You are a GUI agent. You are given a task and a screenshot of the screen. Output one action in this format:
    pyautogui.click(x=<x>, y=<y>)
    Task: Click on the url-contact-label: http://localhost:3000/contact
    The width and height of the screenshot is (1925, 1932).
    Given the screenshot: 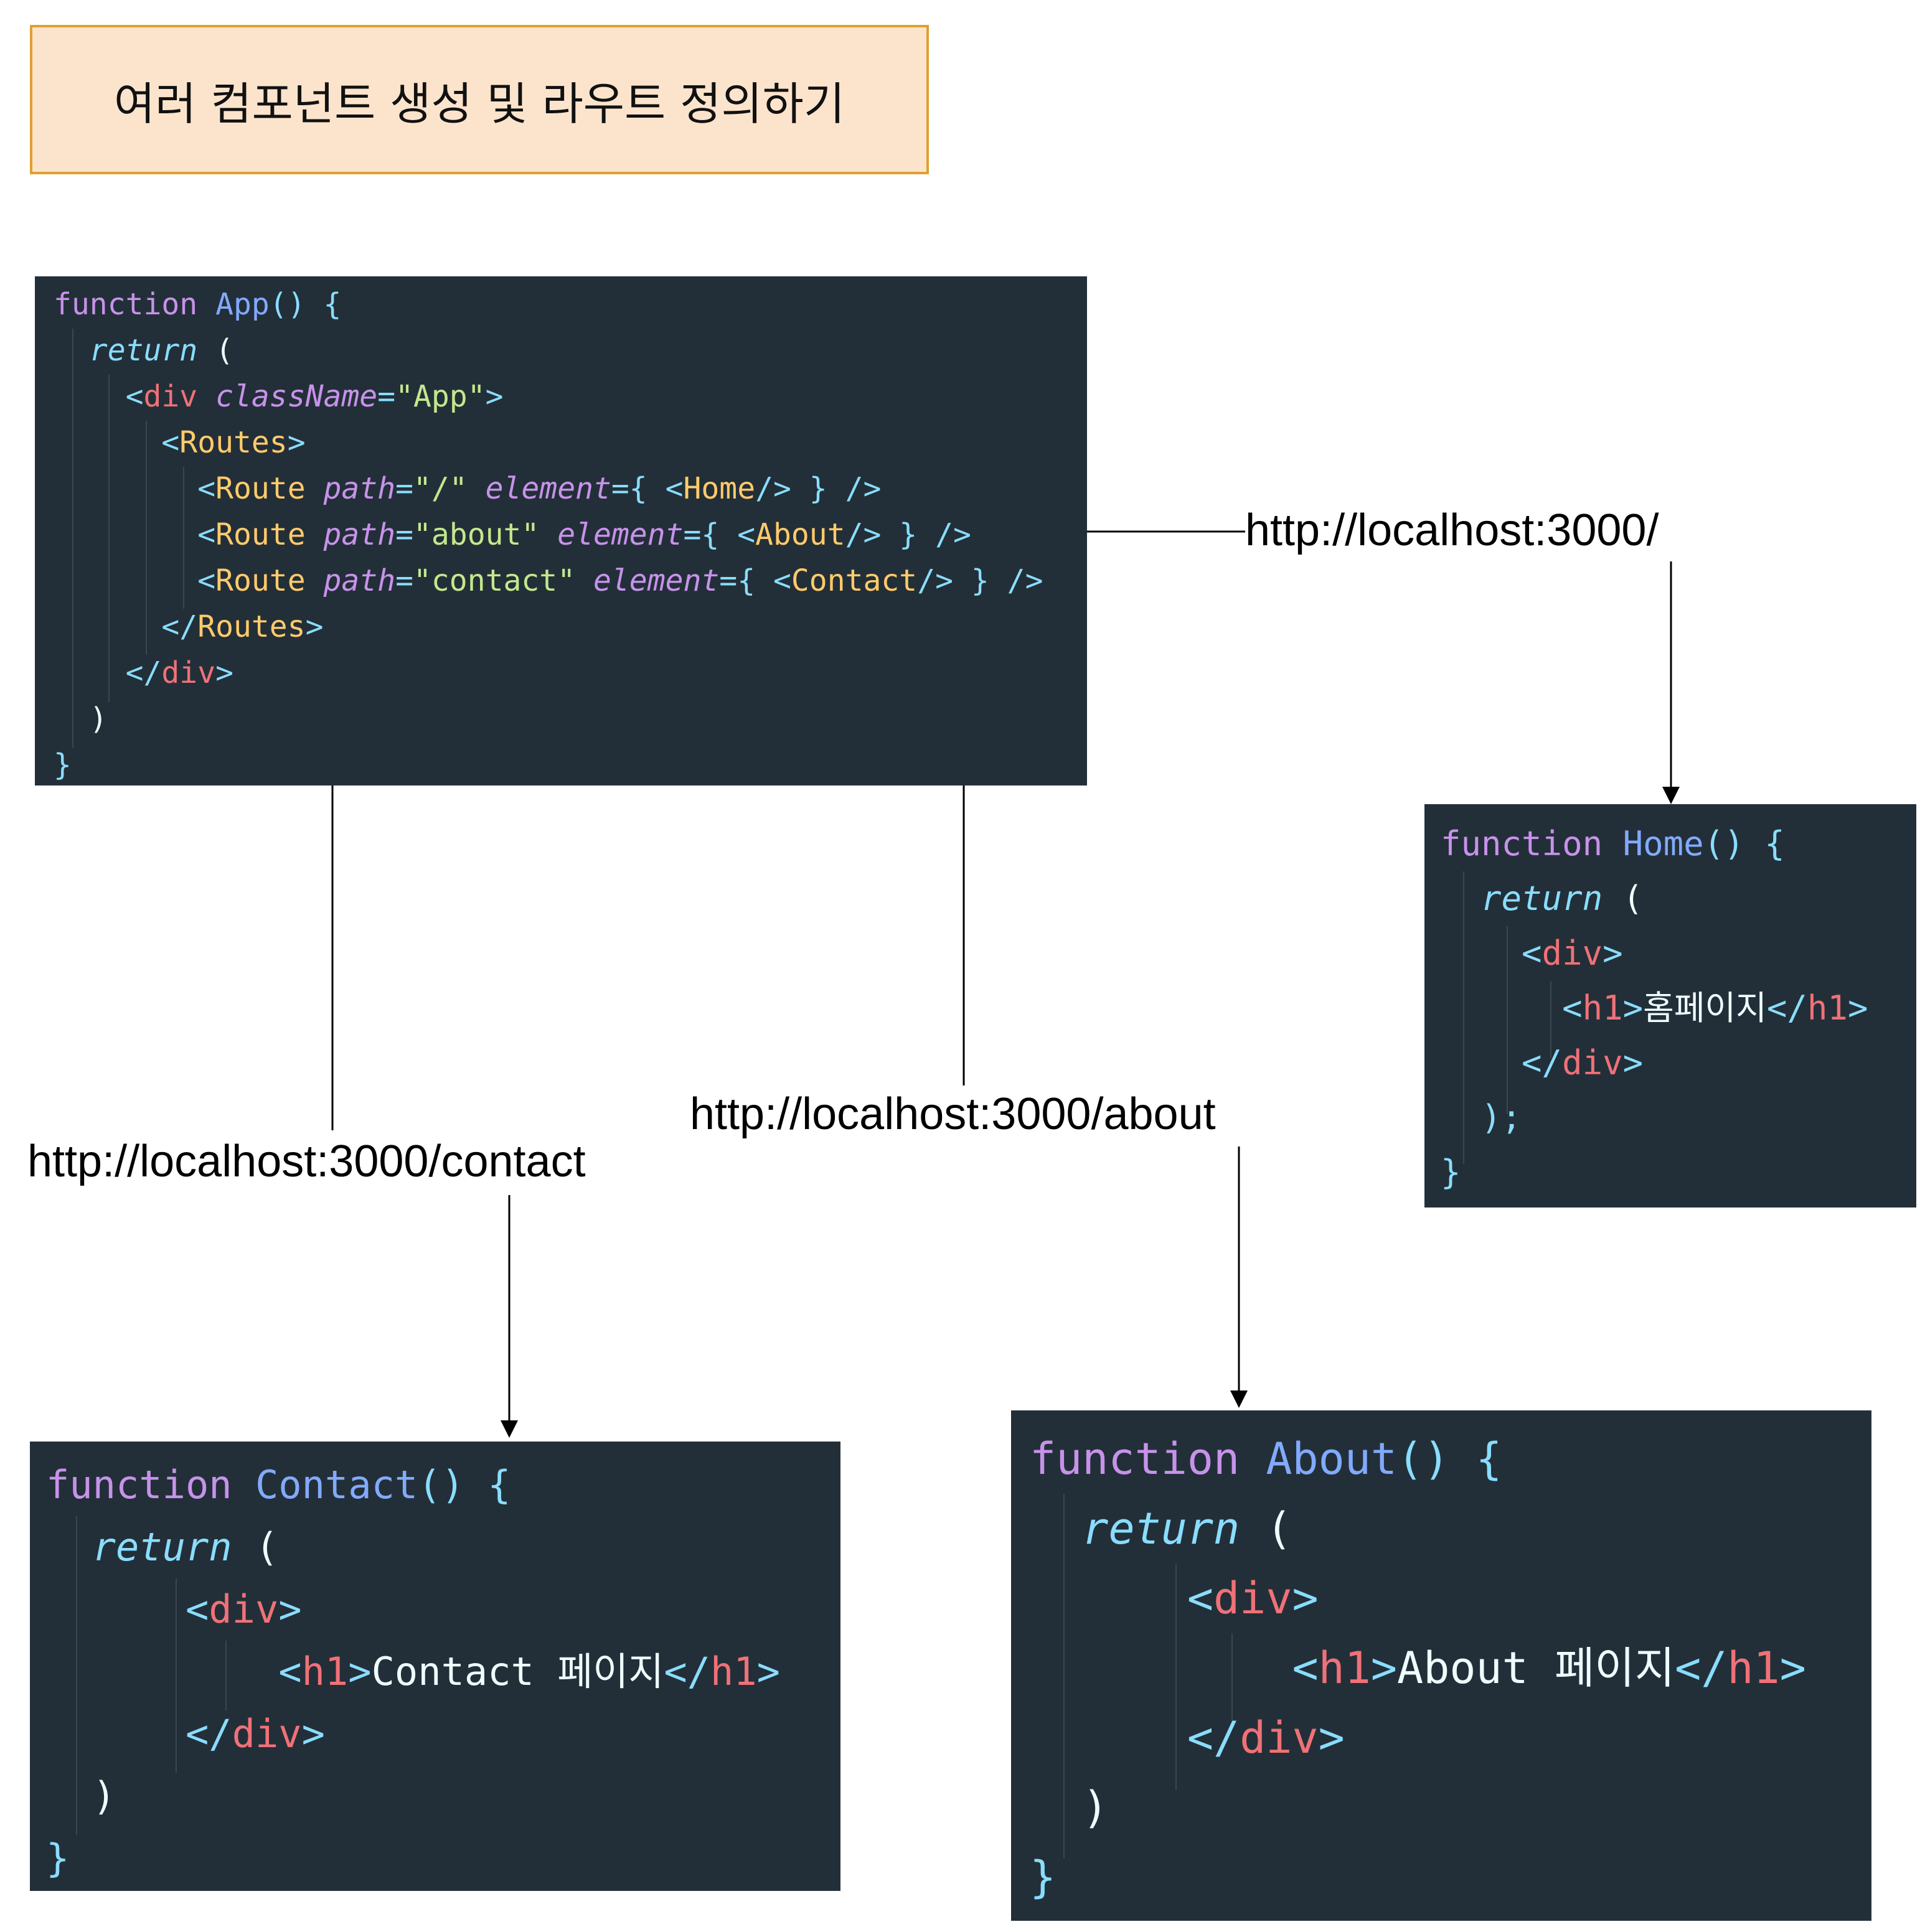 What is the action you would take?
    pyautogui.click(x=306, y=1161)
    